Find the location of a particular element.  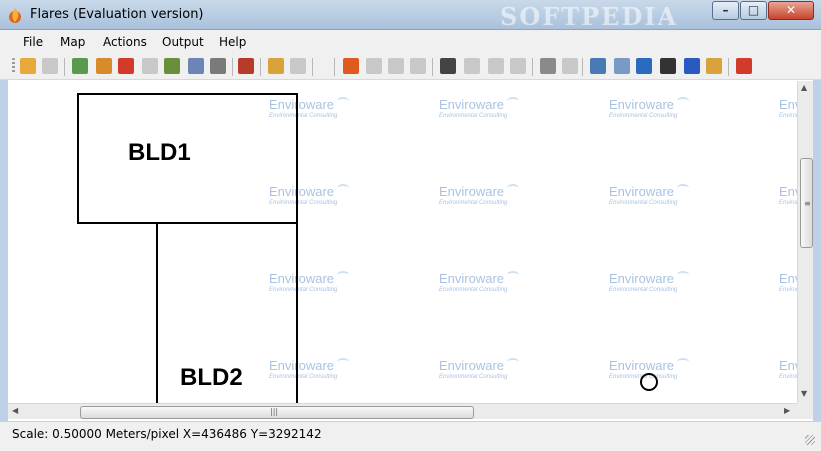

maximize-button: □ is located at coordinates (753, 10).